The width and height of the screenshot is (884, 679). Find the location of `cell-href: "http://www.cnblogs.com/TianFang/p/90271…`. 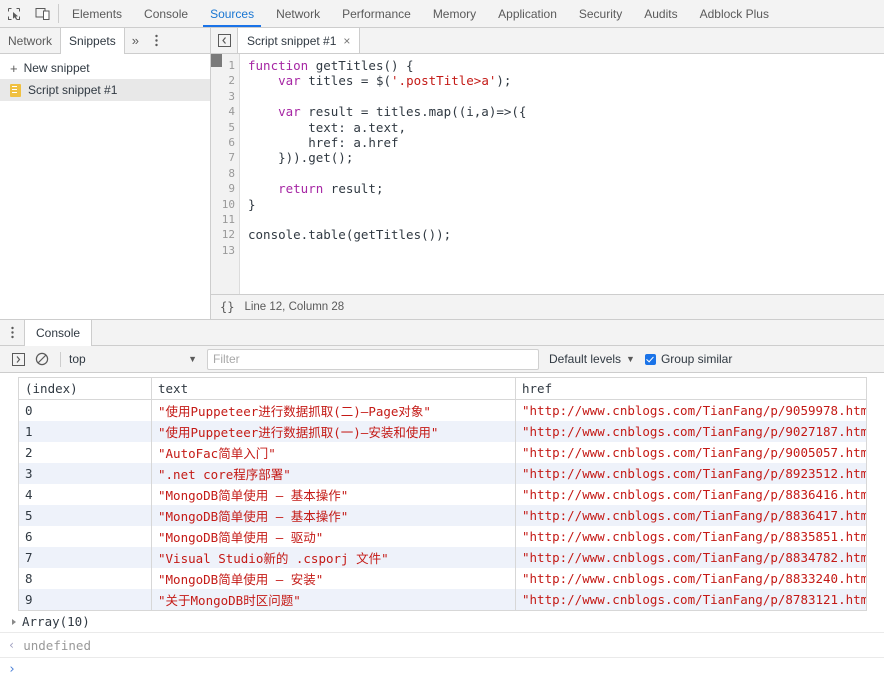

cell-href: "http://www.cnblogs.com/TianFang/p/90271… is located at coordinates (691, 431).